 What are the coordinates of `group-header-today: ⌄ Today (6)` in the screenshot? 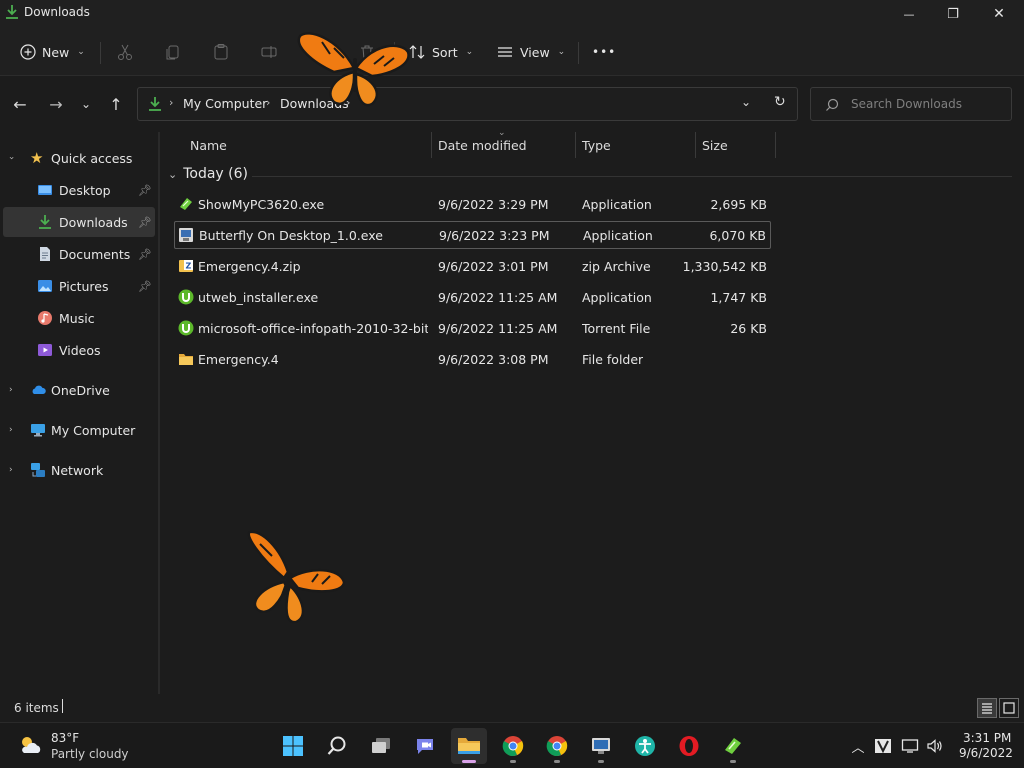 It's located at (208, 174).